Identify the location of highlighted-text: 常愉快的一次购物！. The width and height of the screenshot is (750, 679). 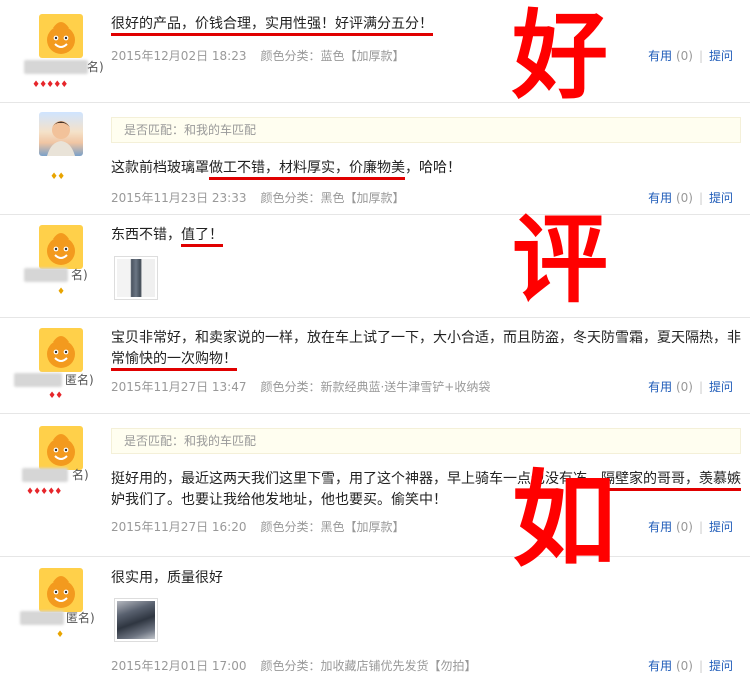
(174, 361).